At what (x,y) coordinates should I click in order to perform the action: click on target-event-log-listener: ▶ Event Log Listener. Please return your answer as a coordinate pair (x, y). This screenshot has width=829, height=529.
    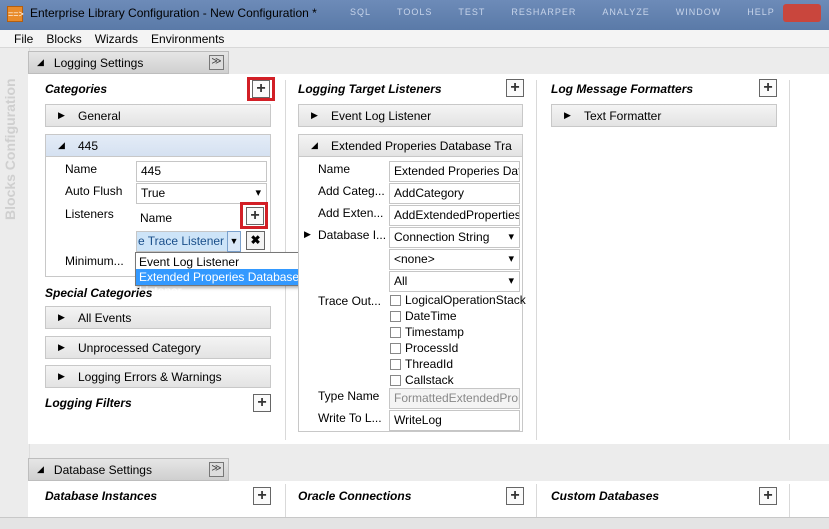
    Looking at the image, I should click on (410, 115).